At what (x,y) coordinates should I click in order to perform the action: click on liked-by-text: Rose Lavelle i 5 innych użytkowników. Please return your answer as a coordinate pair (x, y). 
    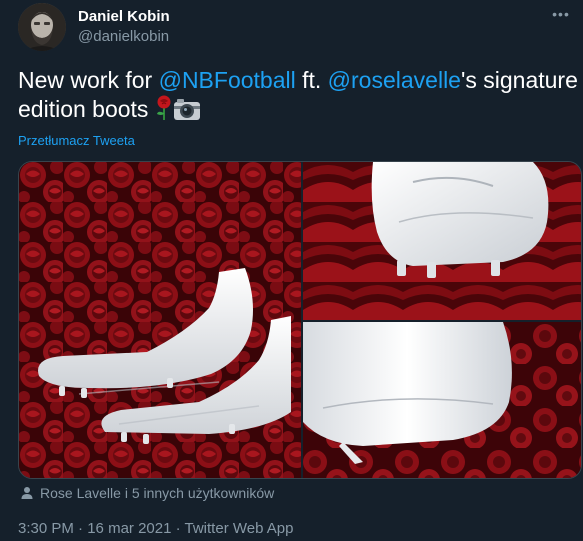
    Looking at the image, I should click on (157, 493).